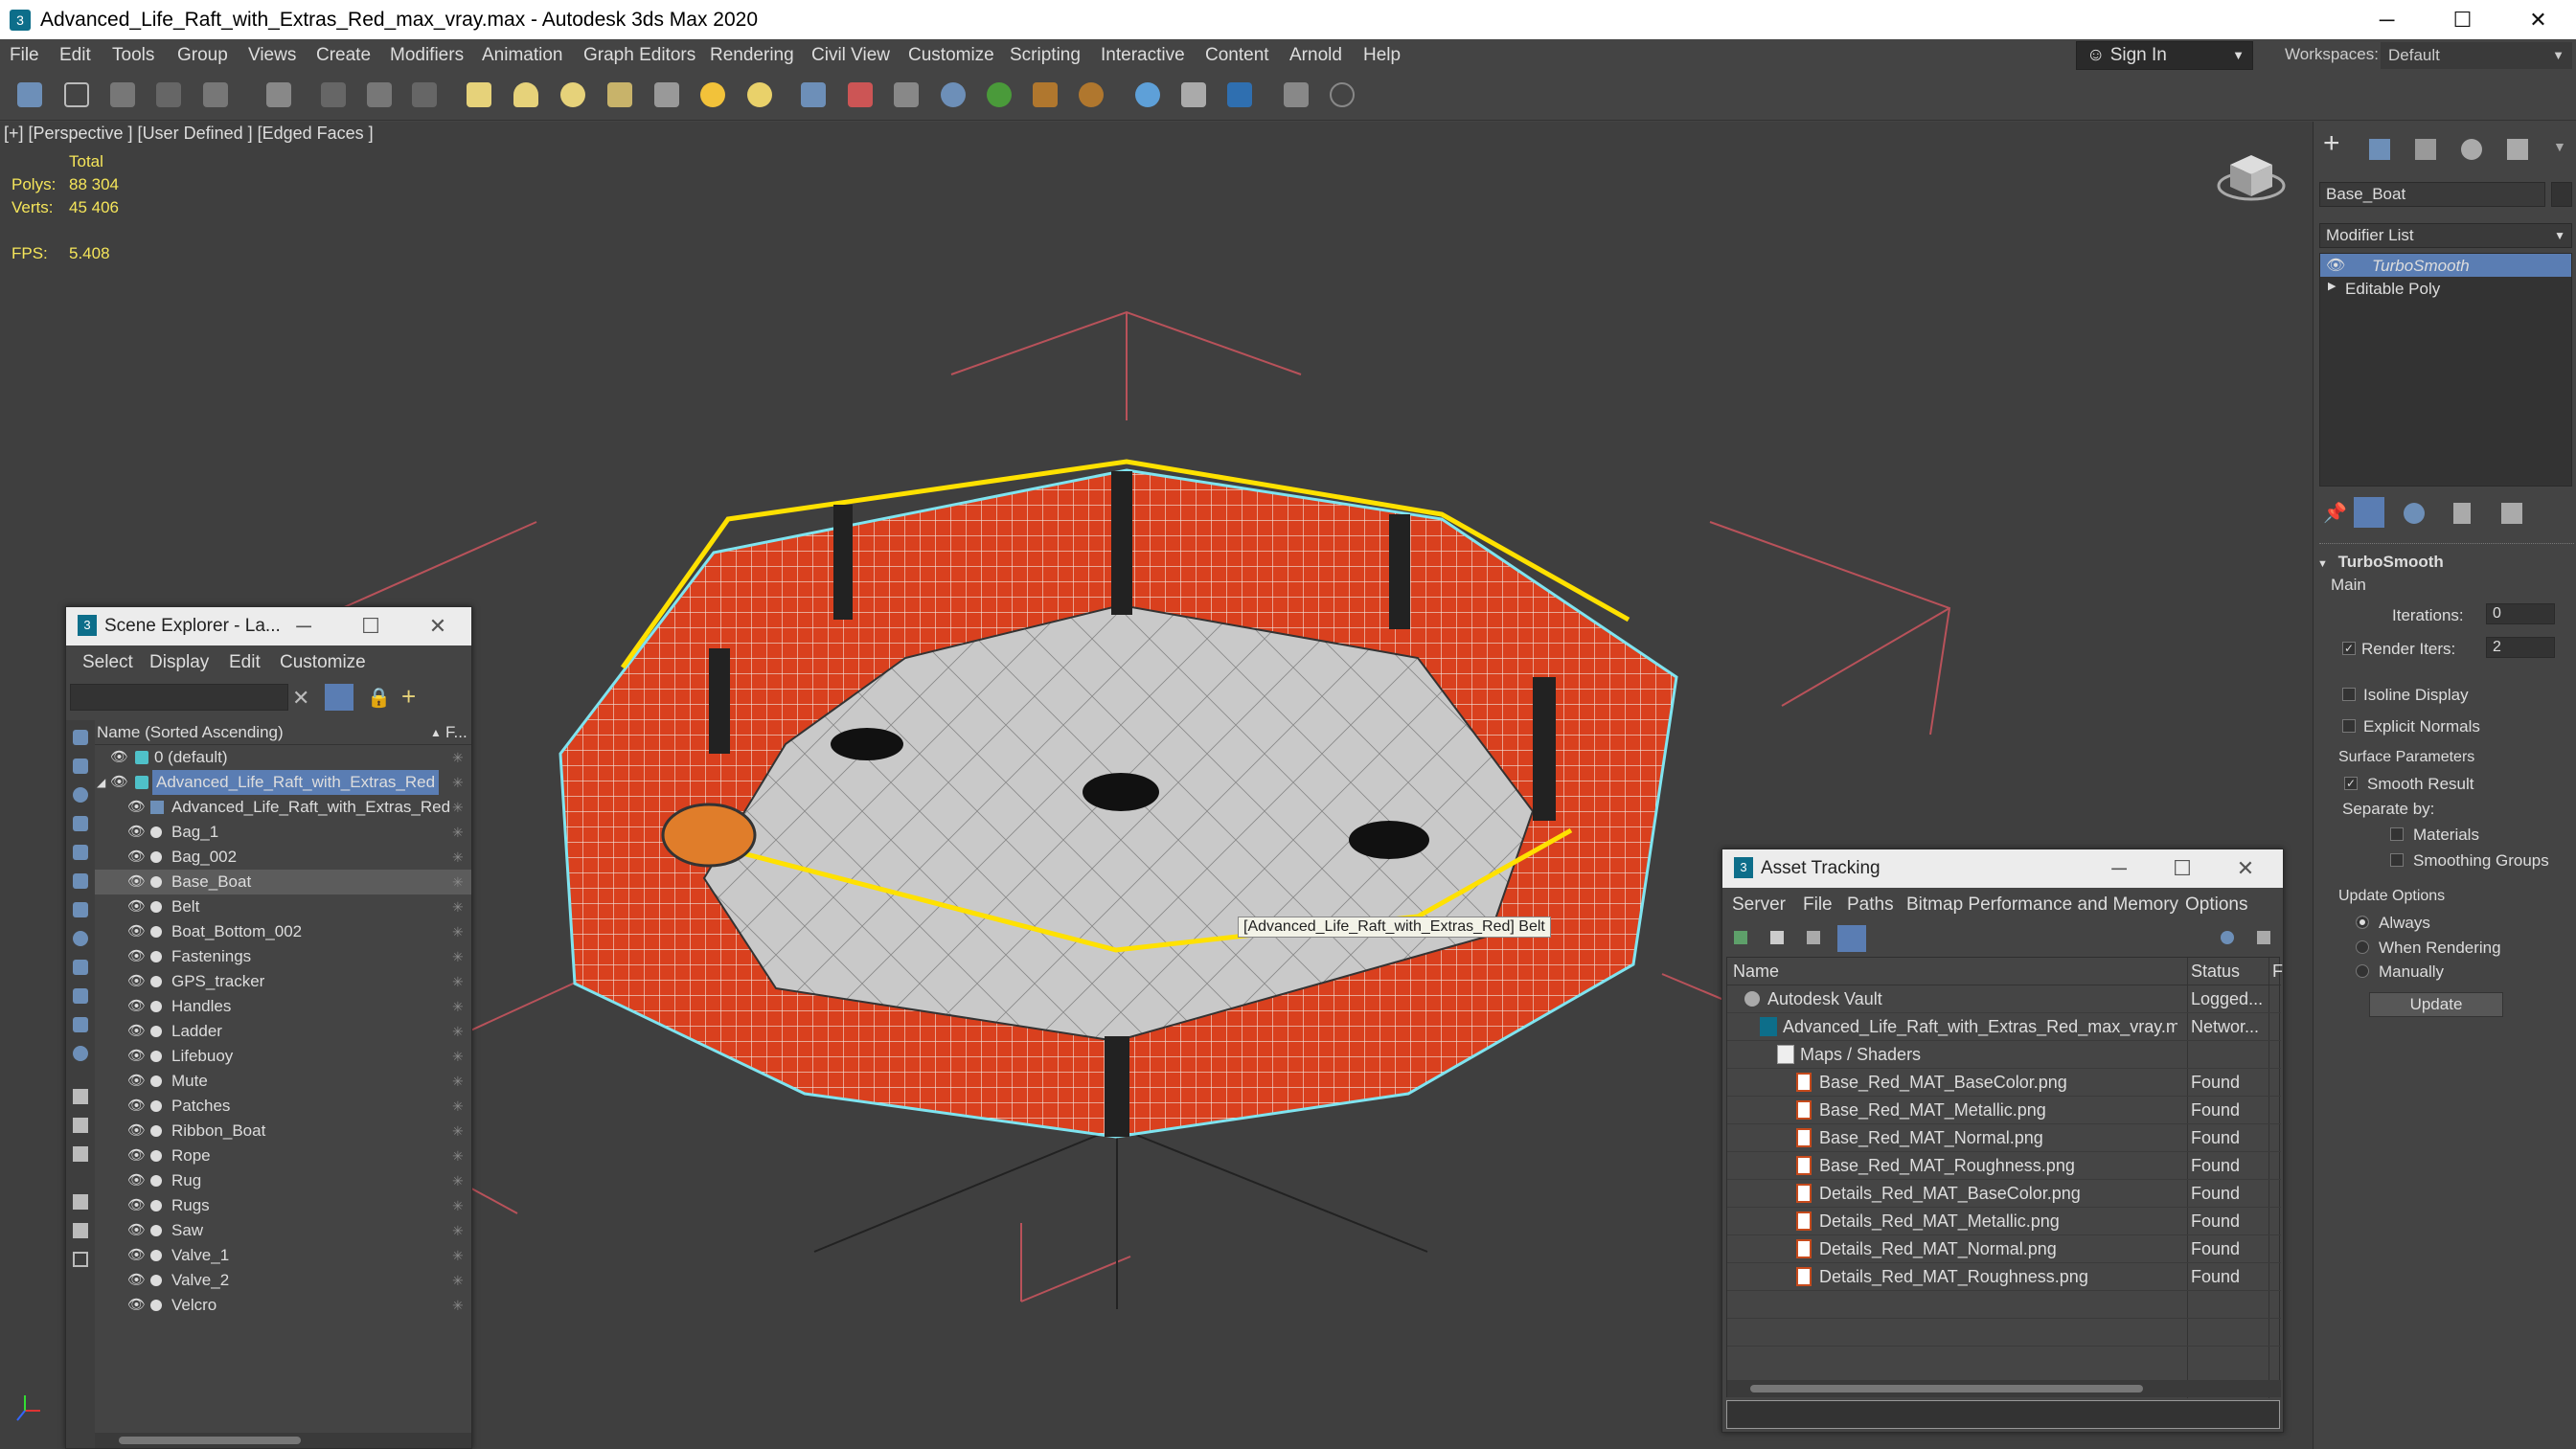 This screenshot has height=1449, width=2576. What do you see at coordinates (2445, 265) in the screenshot?
I see `stack-item-turbosmooth: 👁 TurboSmooth` at bounding box center [2445, 265].